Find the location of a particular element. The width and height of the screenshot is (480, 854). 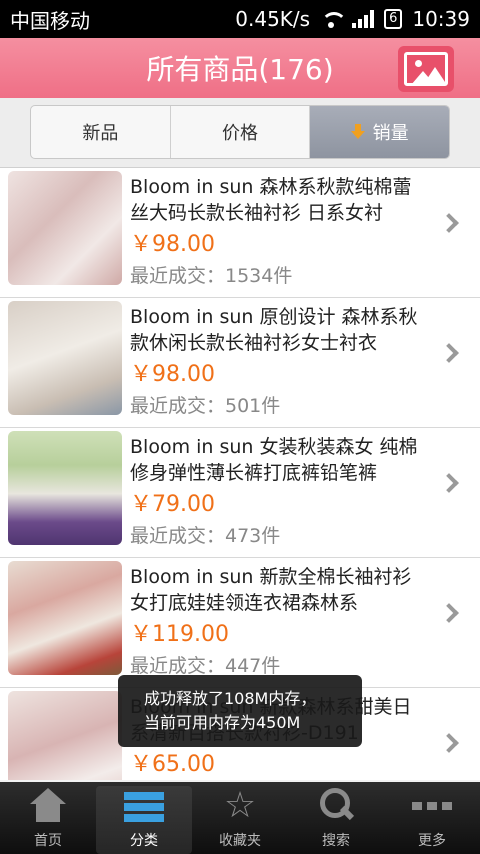

sort-tab-price: 价格 is located at coordinates (241, 132).